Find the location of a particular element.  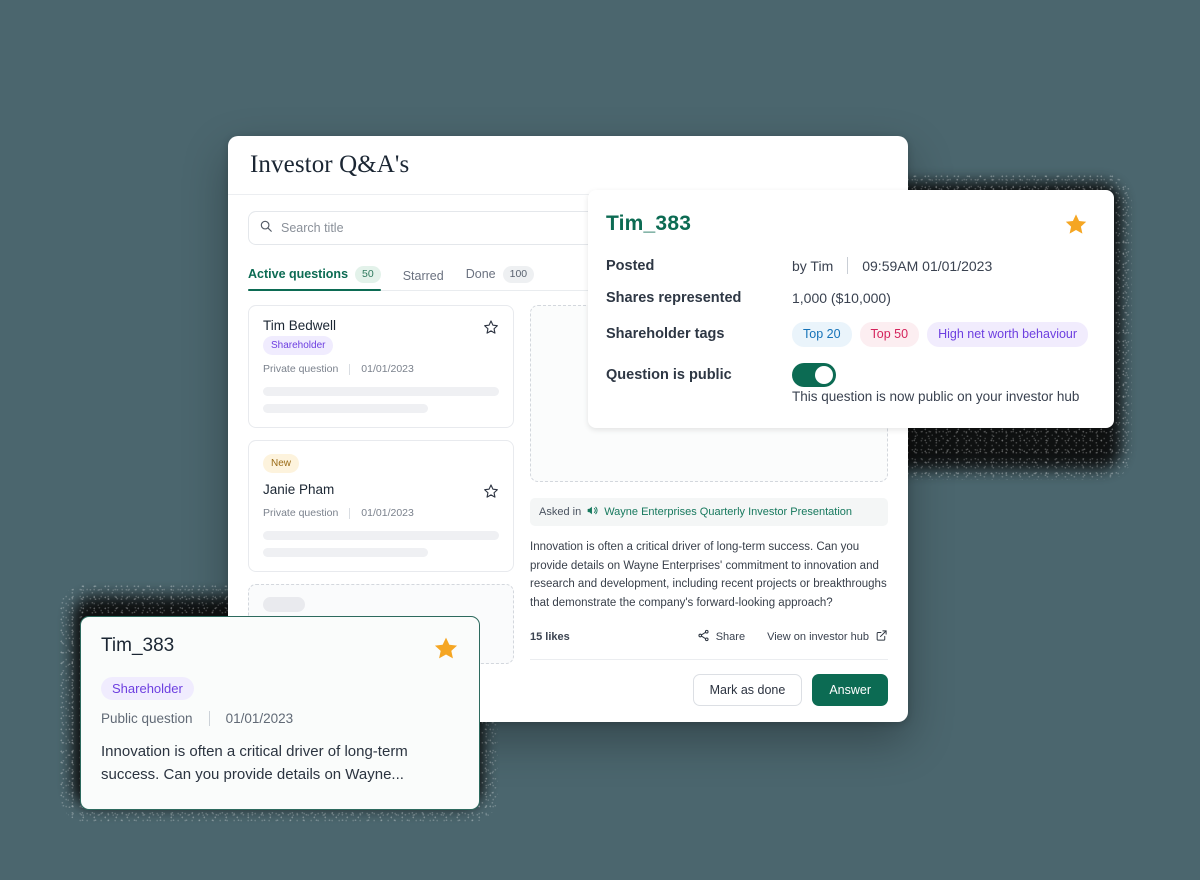

share-button: Share is located at coordinates (721, 637).